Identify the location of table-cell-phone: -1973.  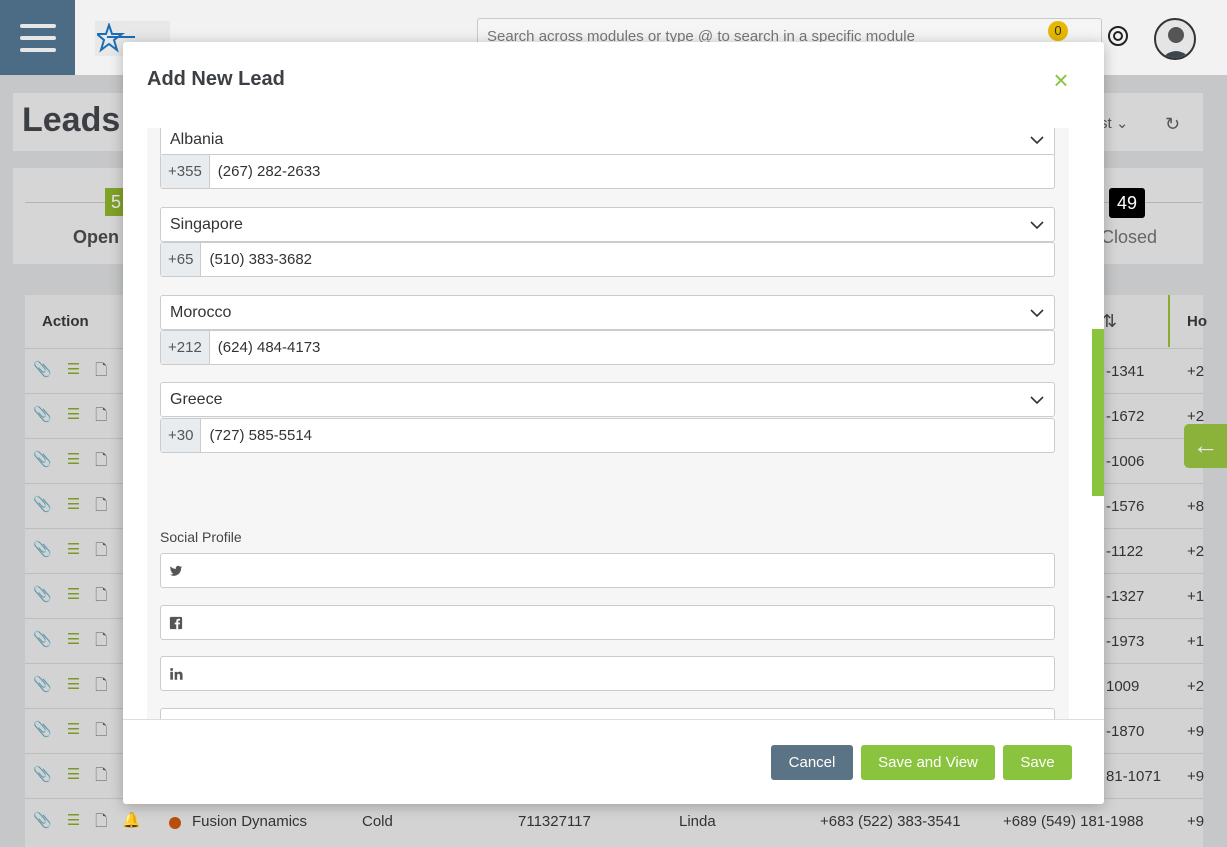
(1125, 641).